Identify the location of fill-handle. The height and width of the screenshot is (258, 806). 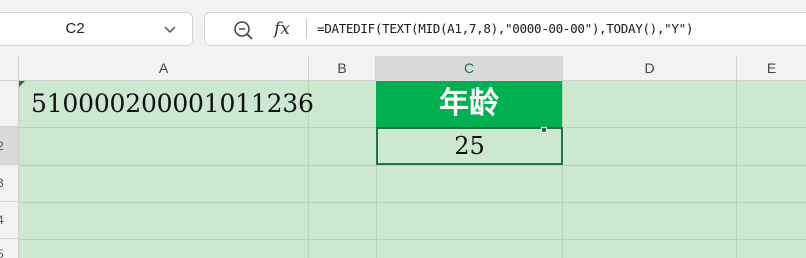
(544, 130).